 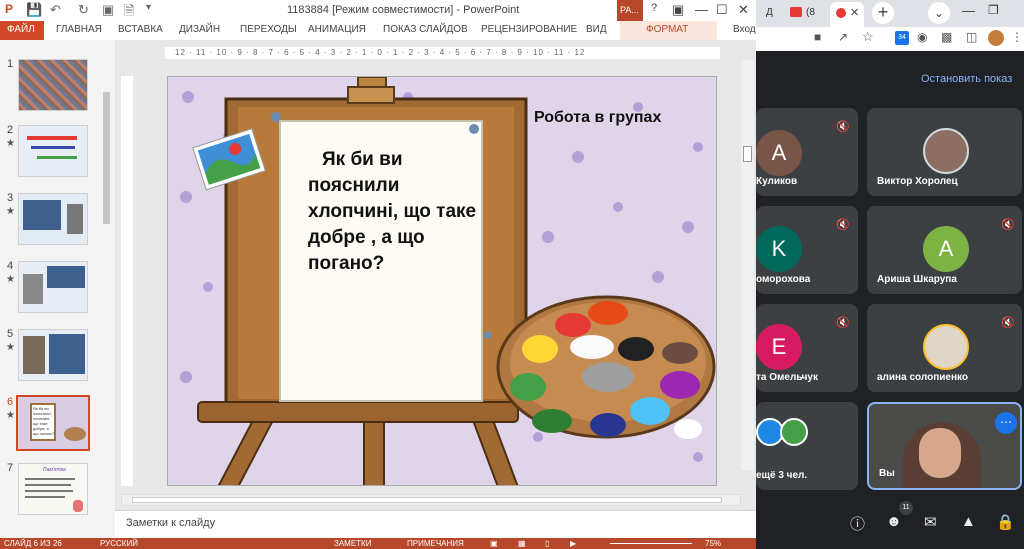 I want to click on slide-caption: Робота в групах, so click(x=597, y=118).